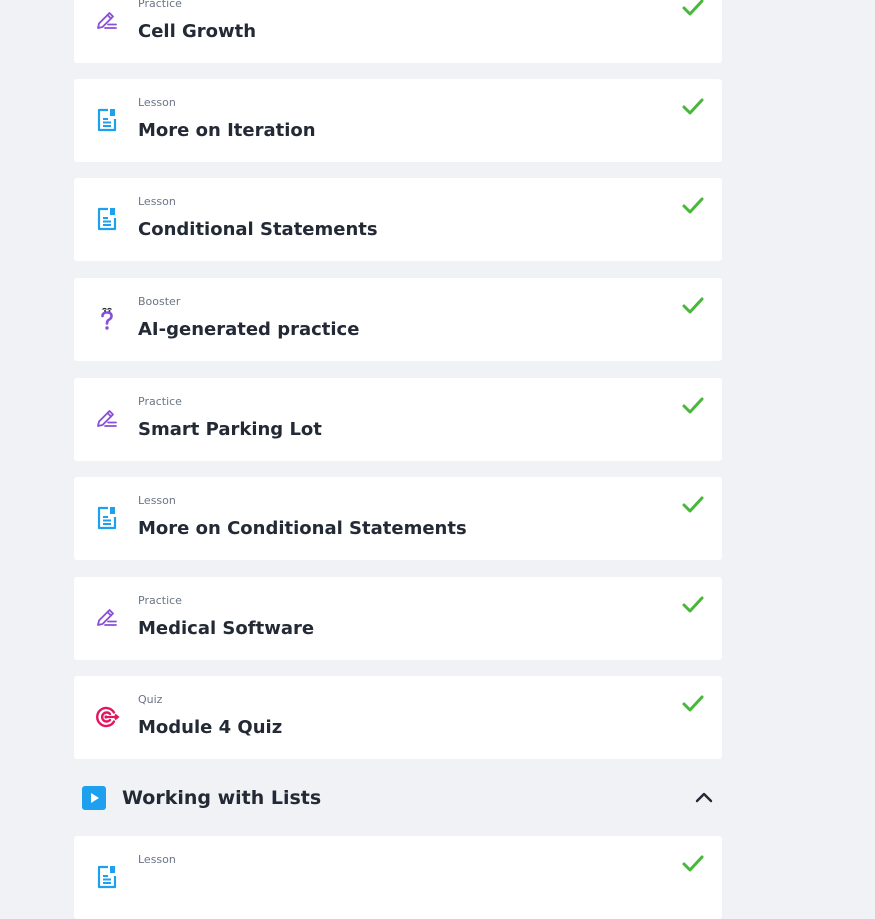  What do you see at coordinates (107, 717) in the screenshot?
I see `target-icon` at bounding box center [107, 717].